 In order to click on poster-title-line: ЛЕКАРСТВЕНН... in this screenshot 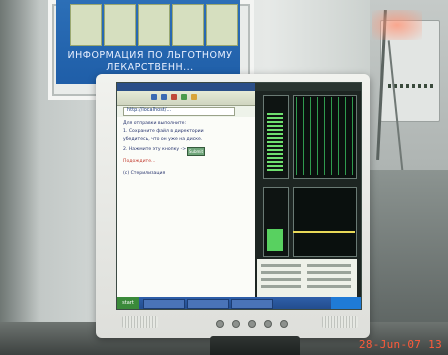, I will do `click(150, 67)`.